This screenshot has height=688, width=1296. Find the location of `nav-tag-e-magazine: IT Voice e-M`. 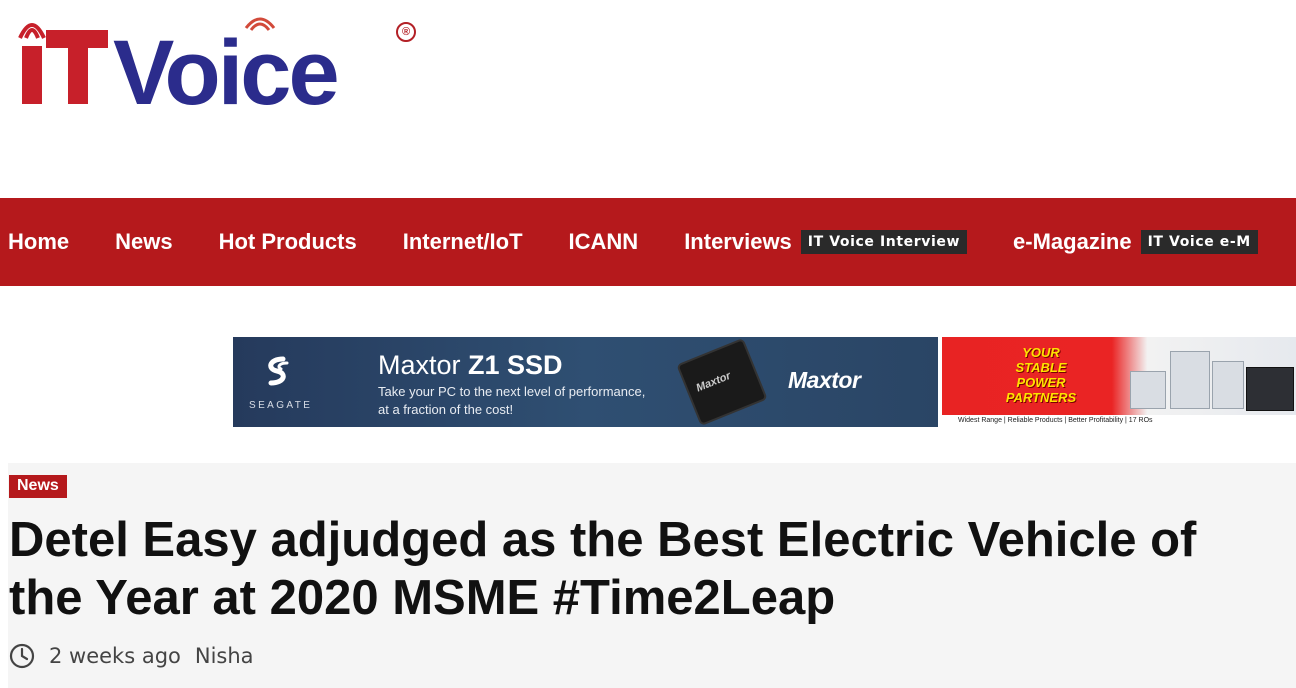

nav-tag-e-magazine: IT Voice e-M is located at coordinates (1199, 242).